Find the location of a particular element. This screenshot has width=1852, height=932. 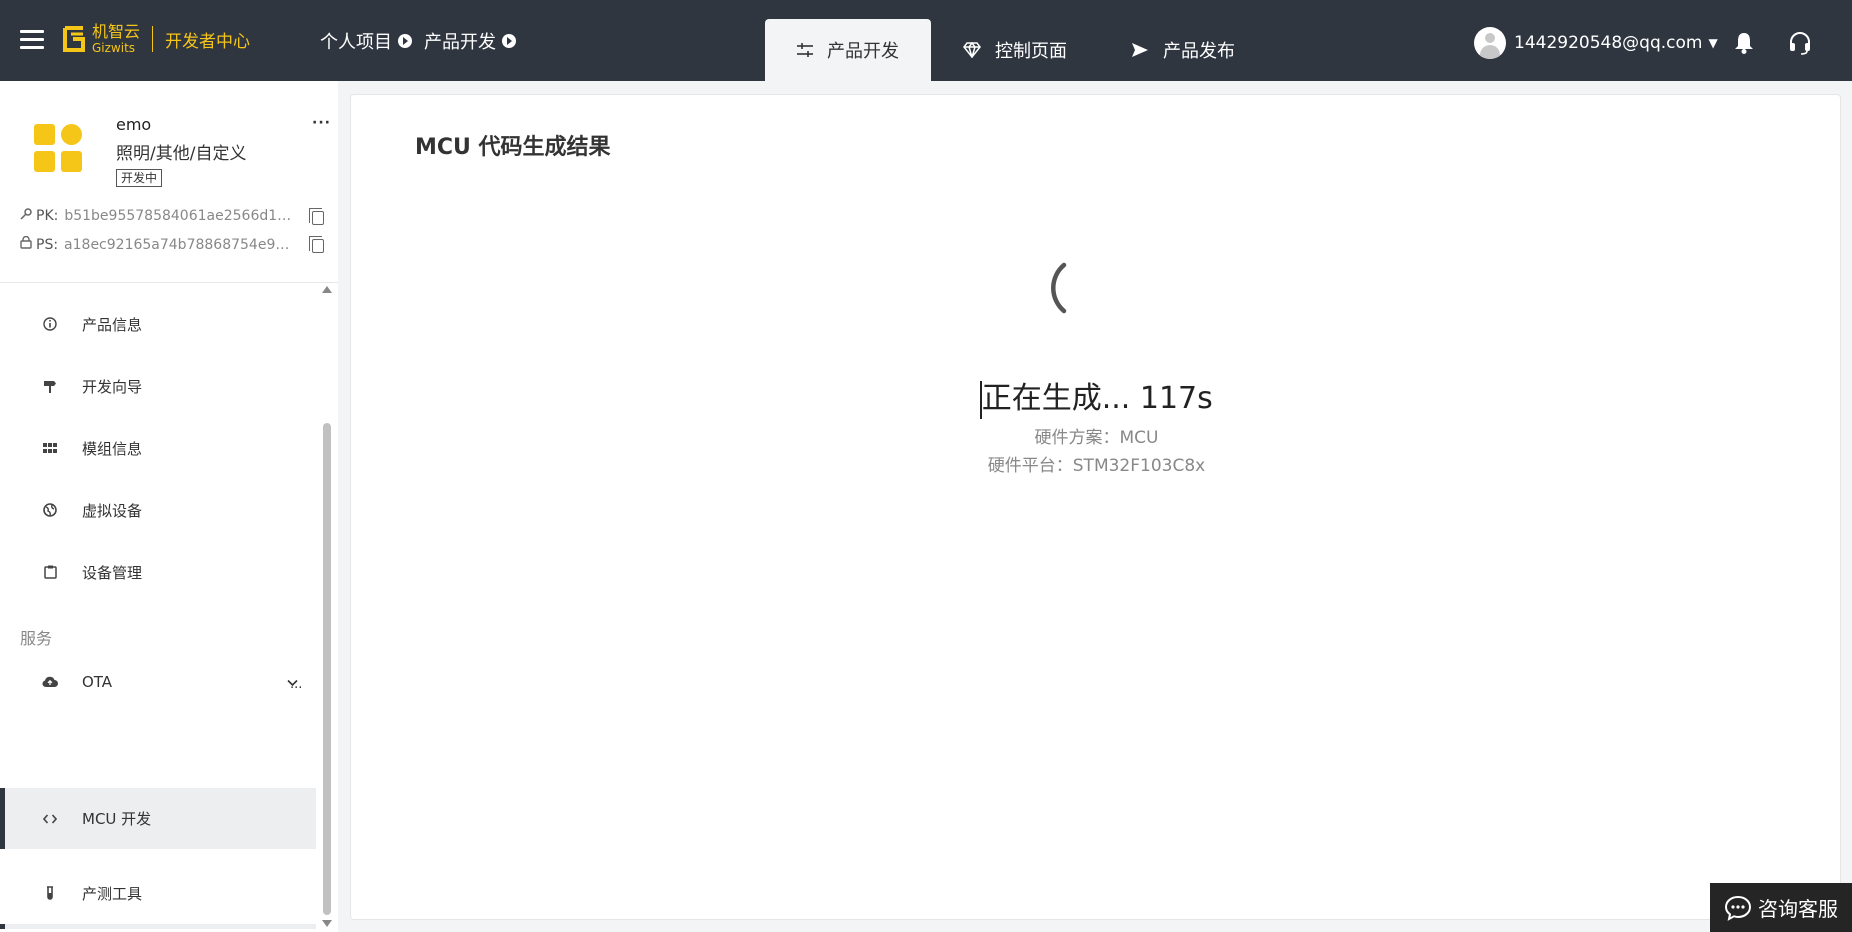

key-icon is located at coordinates (26, 216).